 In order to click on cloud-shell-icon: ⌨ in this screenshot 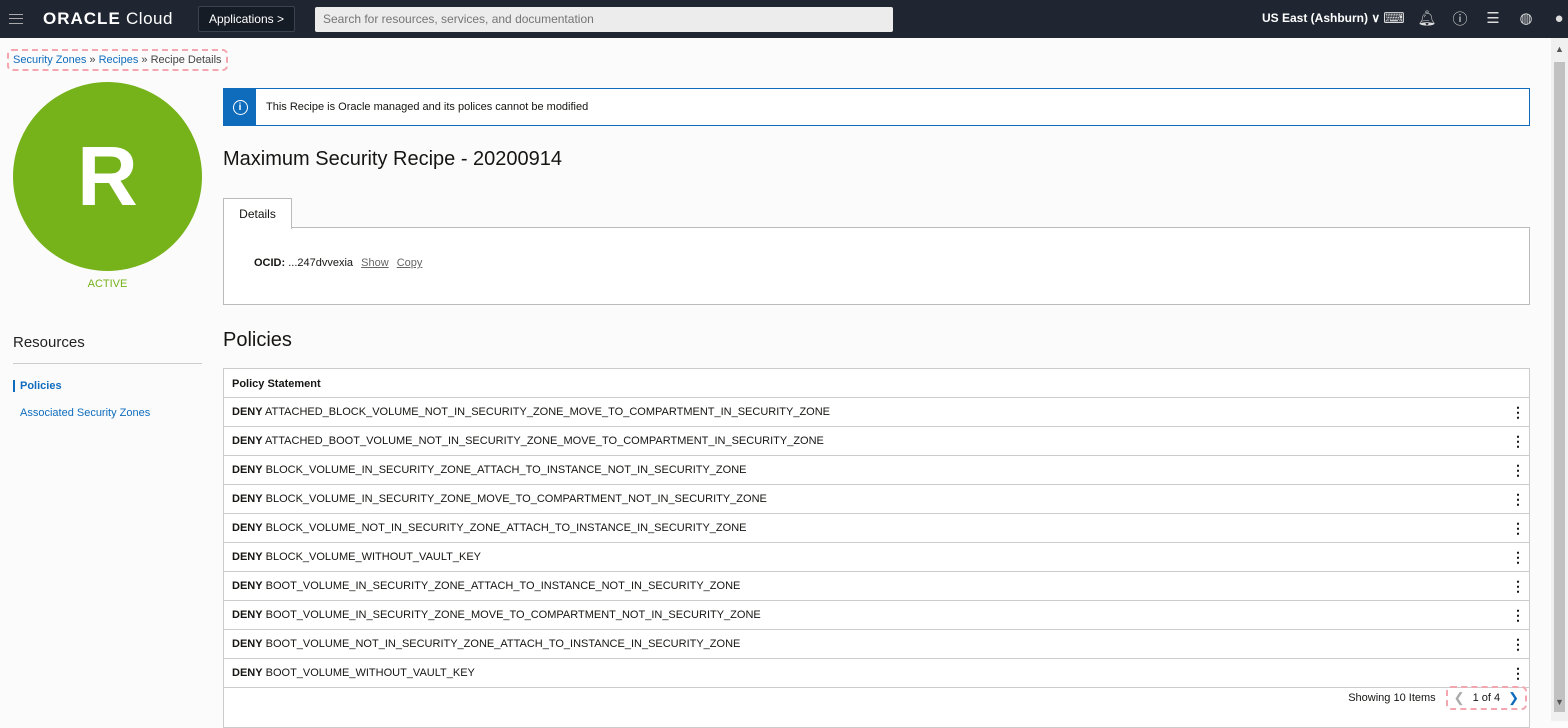, I will do `click(1394, 18)`.